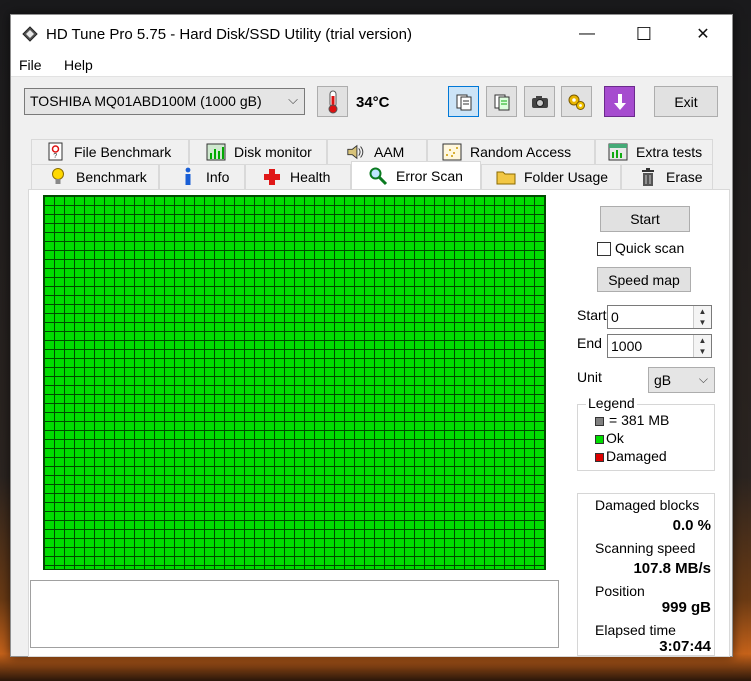 Image resolution: width=751 pixels, height=681 pixels. I want to click on menu-help: Help, so click(78, 65).